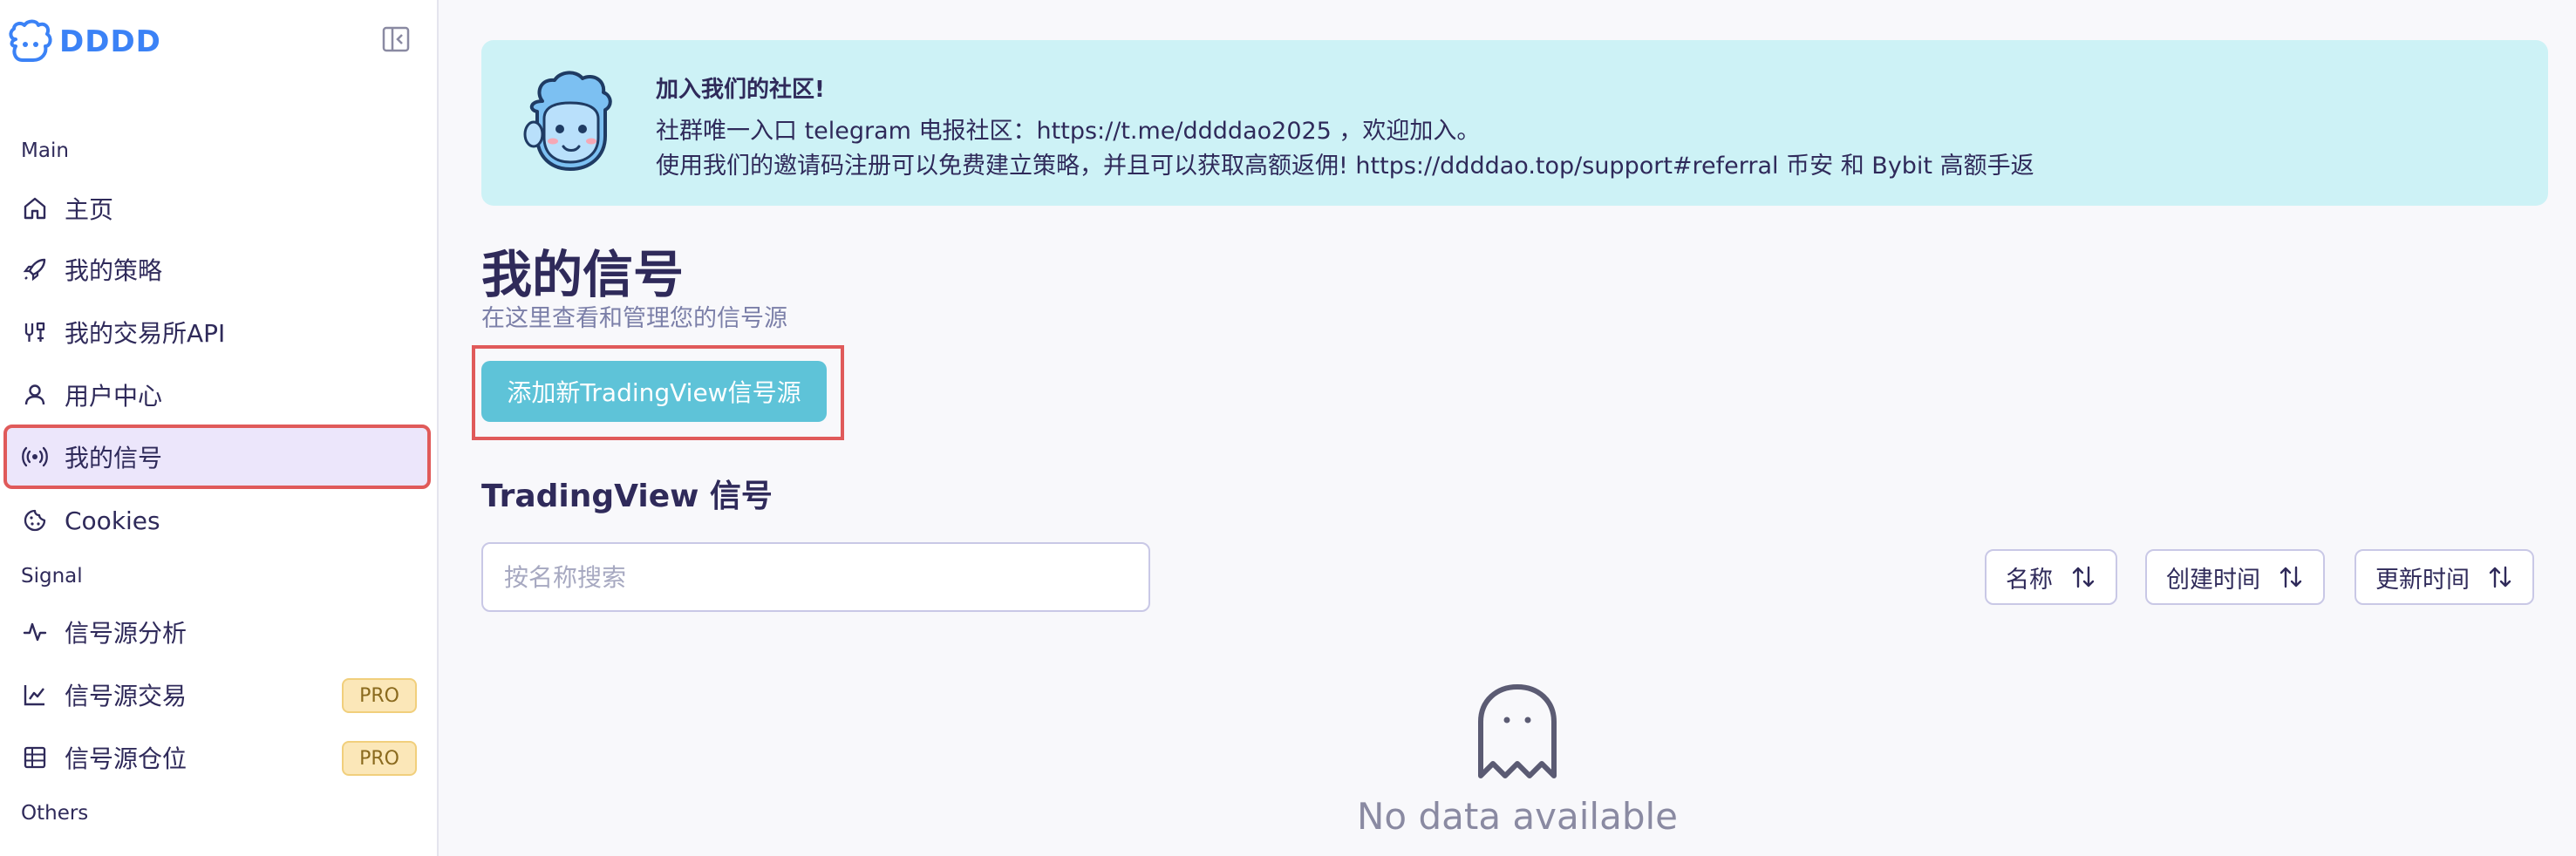  Describe the element at coordinates (52, 576) in the screenshot. I see `section-title-signal: Signal` at that location.